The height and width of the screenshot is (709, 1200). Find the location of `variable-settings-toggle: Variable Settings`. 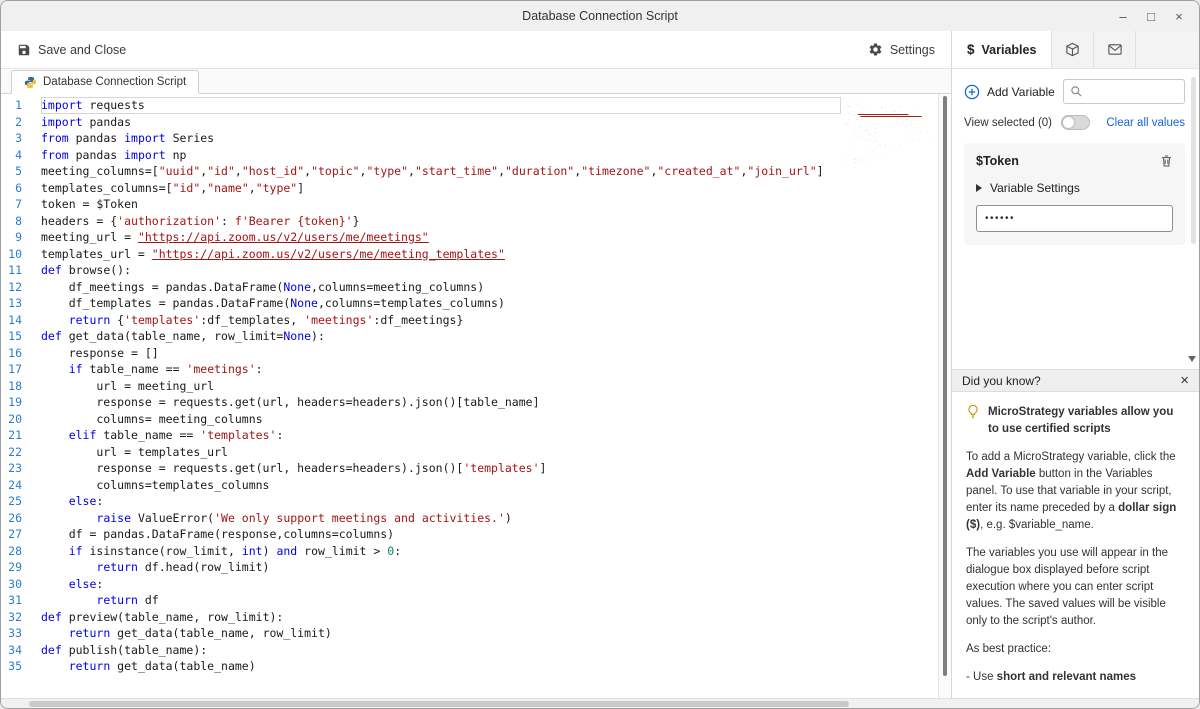

variable-settings-toggle: Variable Settings is located at coordinates (1074, 188).